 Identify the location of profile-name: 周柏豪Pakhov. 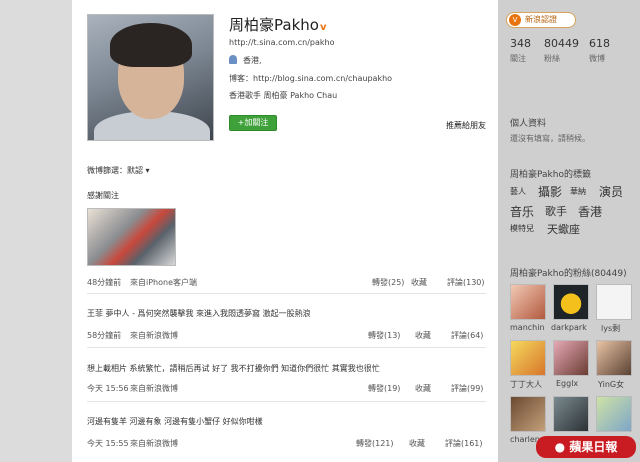
(279, 24).